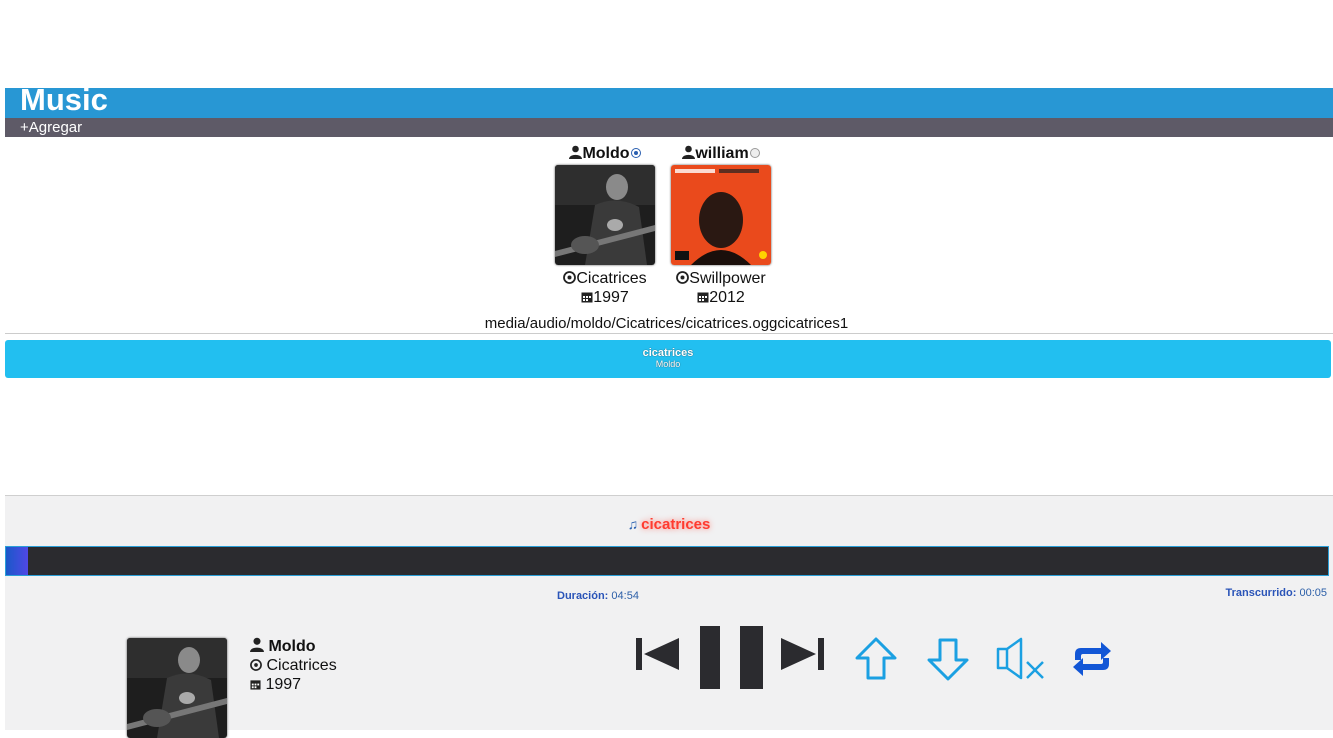 The width and height of the screenshot is (1333, 738). I want to click on current-track-info: Moldo Cicatrices 1997, so click(293, 665).